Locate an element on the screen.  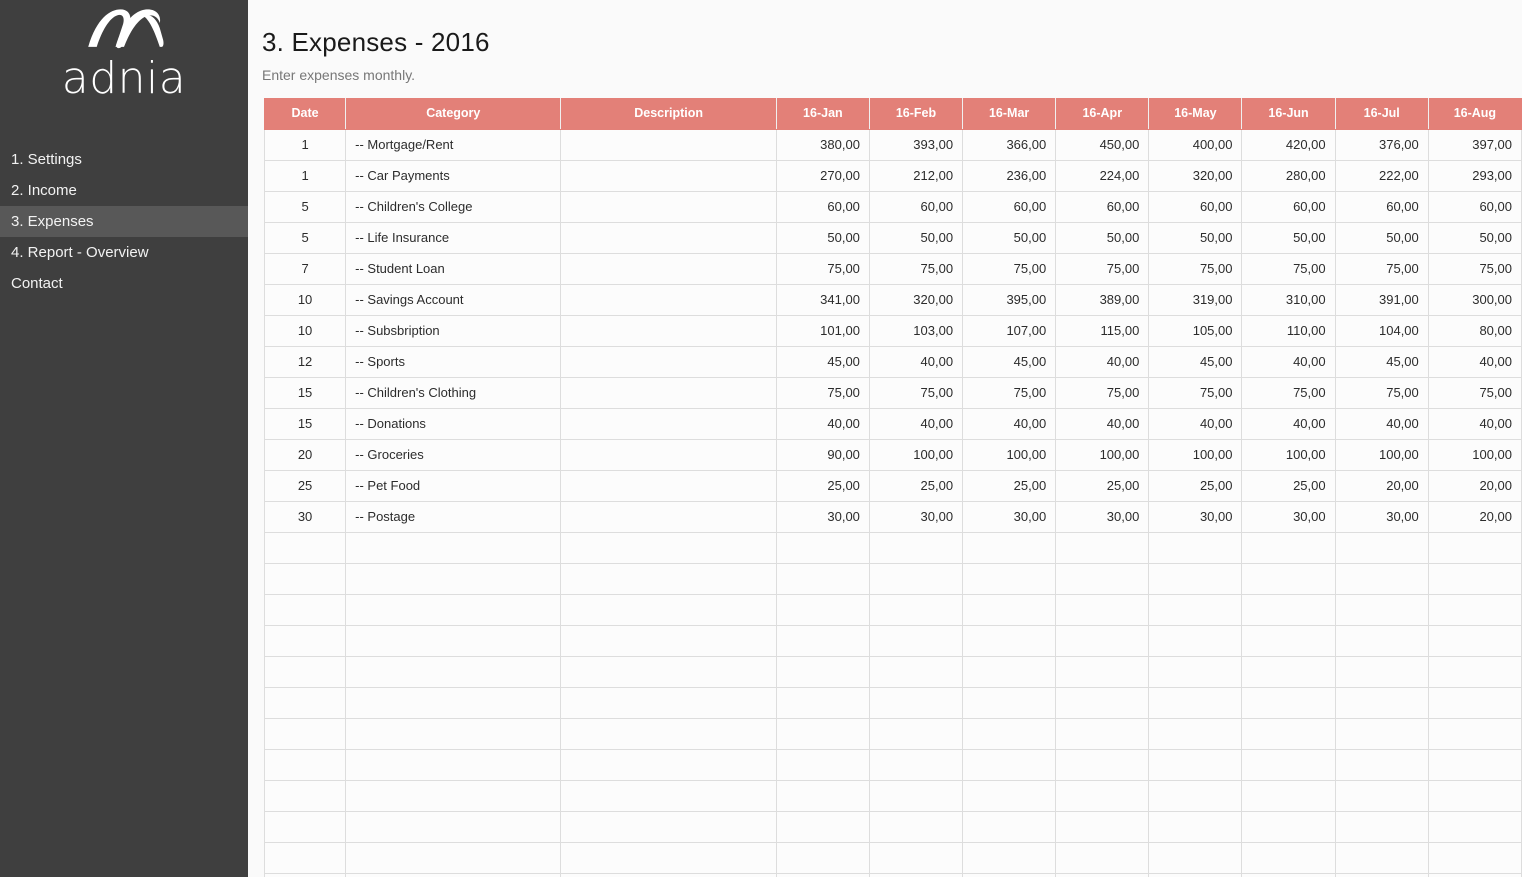
cell-jul: 50,00 is located at coordinates (1382, 238).